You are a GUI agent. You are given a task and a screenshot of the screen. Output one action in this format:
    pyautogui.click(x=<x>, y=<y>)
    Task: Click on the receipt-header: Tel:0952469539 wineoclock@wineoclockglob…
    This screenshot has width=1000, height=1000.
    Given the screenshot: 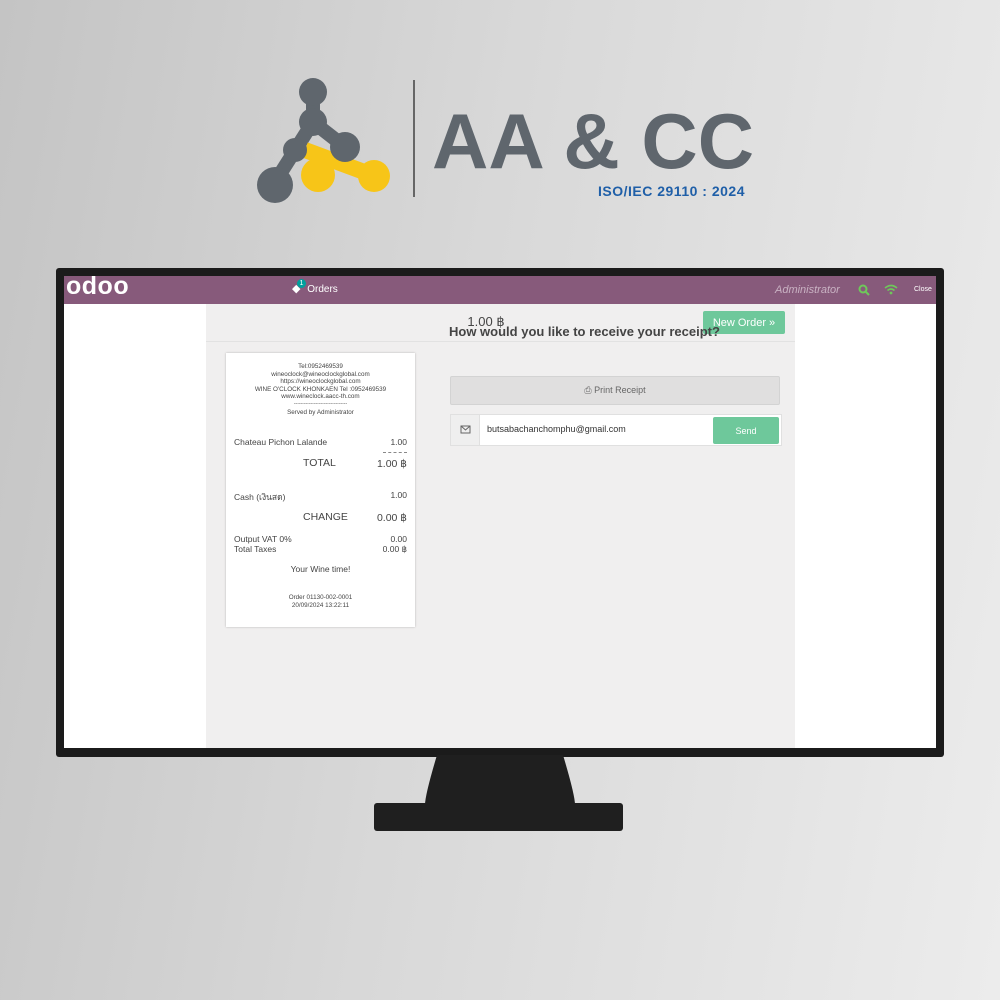 What is the action you would take?
    pyautogui.click(x=320, y=389)
    